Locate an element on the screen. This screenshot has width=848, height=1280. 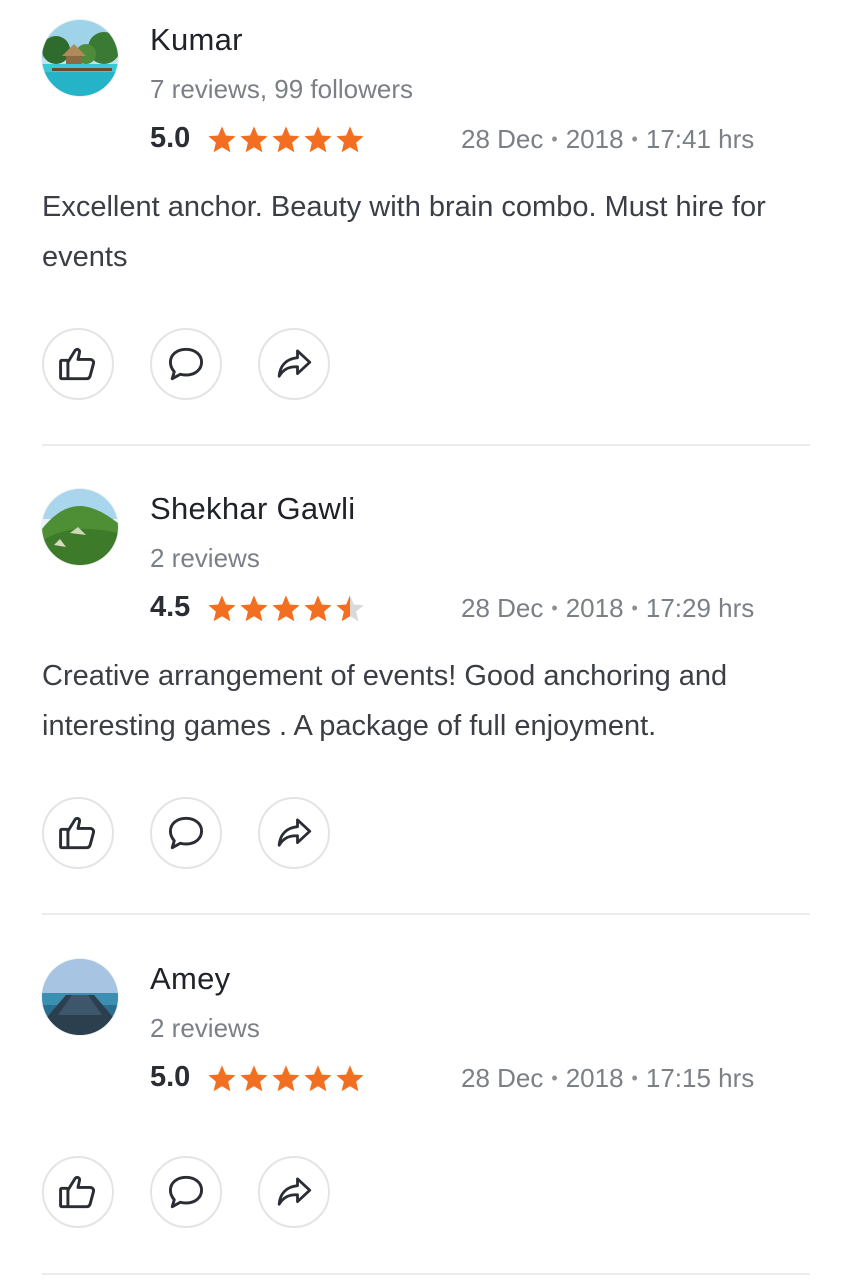
rating-row: 5.0 28 Dec • 2018 • 17:41 hrs is located at coordinates (470, 140).